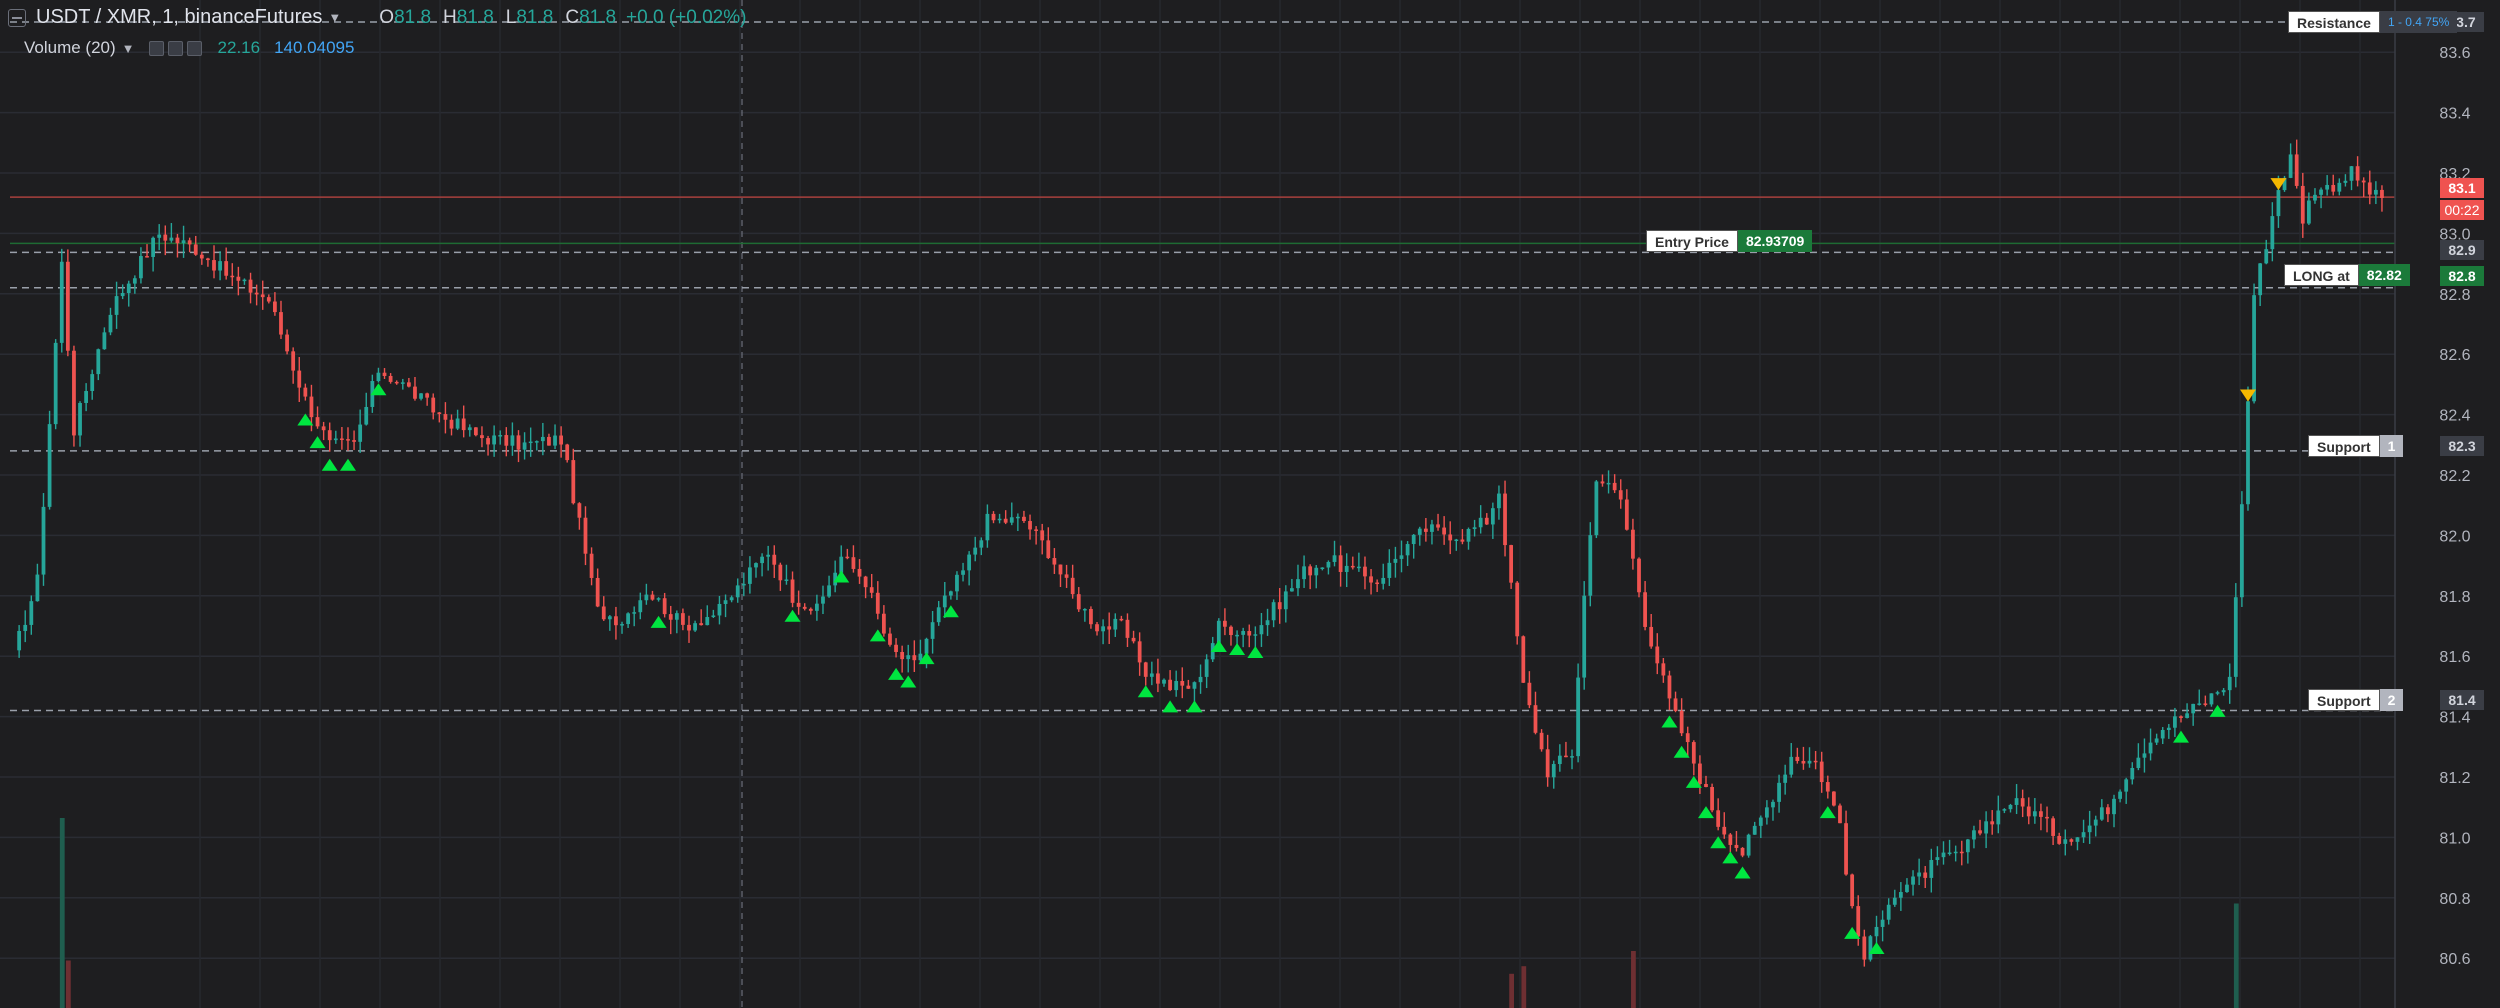  What do you see at coordinates (2356, 446) in the screenshot?
I see `support1-tag: Support 1` at bounding box center [2356, 446].